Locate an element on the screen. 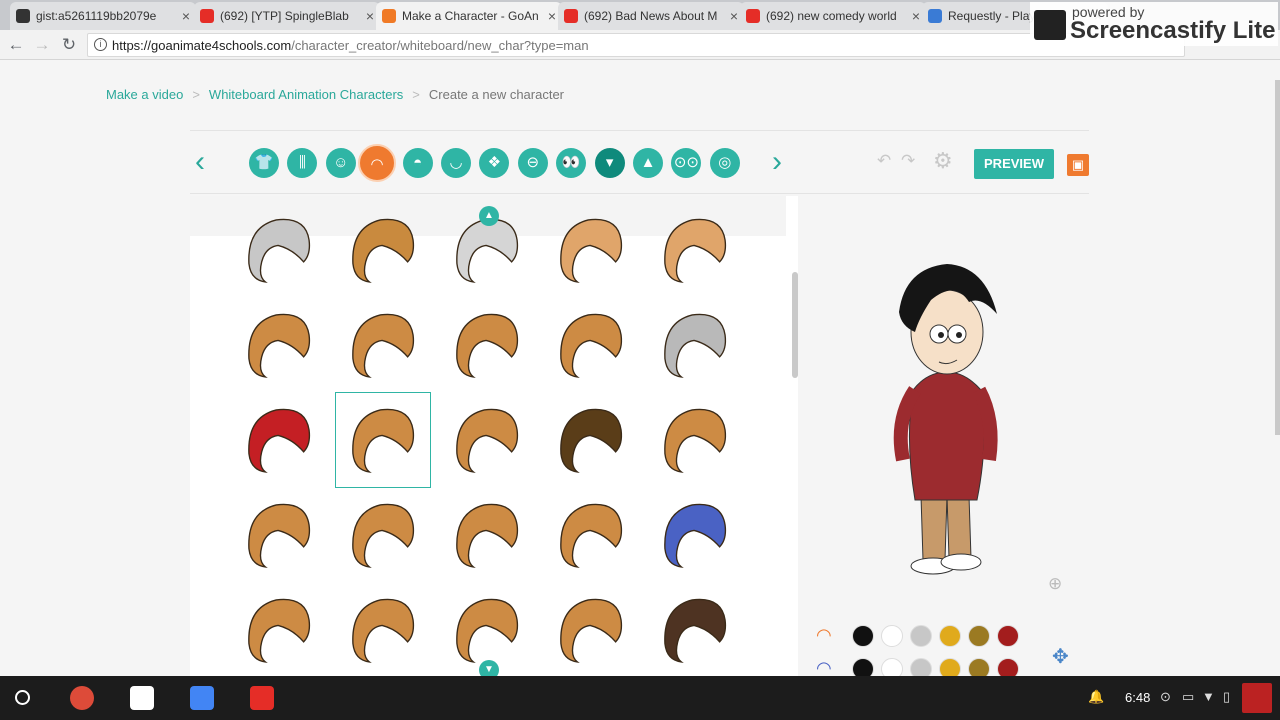  info-icon: i is located at coordinates (100, 44).